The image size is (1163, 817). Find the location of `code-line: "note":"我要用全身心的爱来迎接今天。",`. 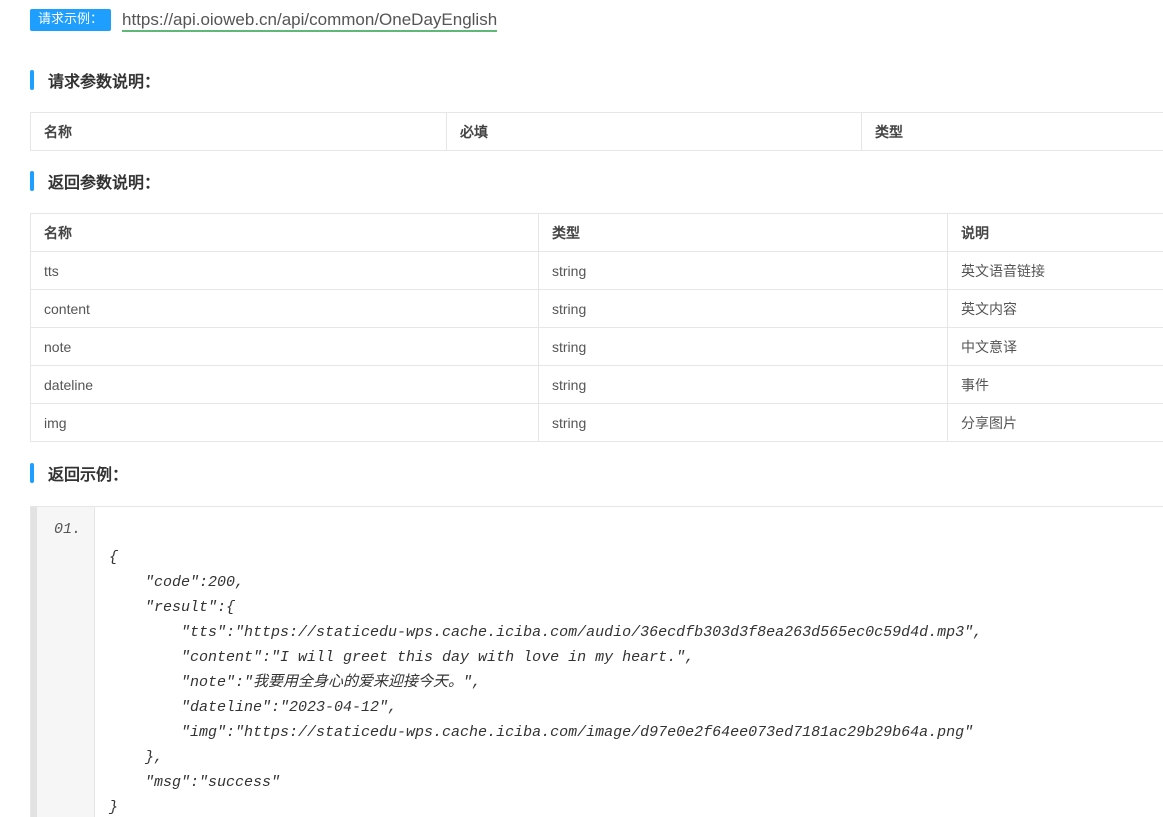

code-line: "note":"我要用全身心的爱来迎接今天。", is located at coordinates (295, 682).